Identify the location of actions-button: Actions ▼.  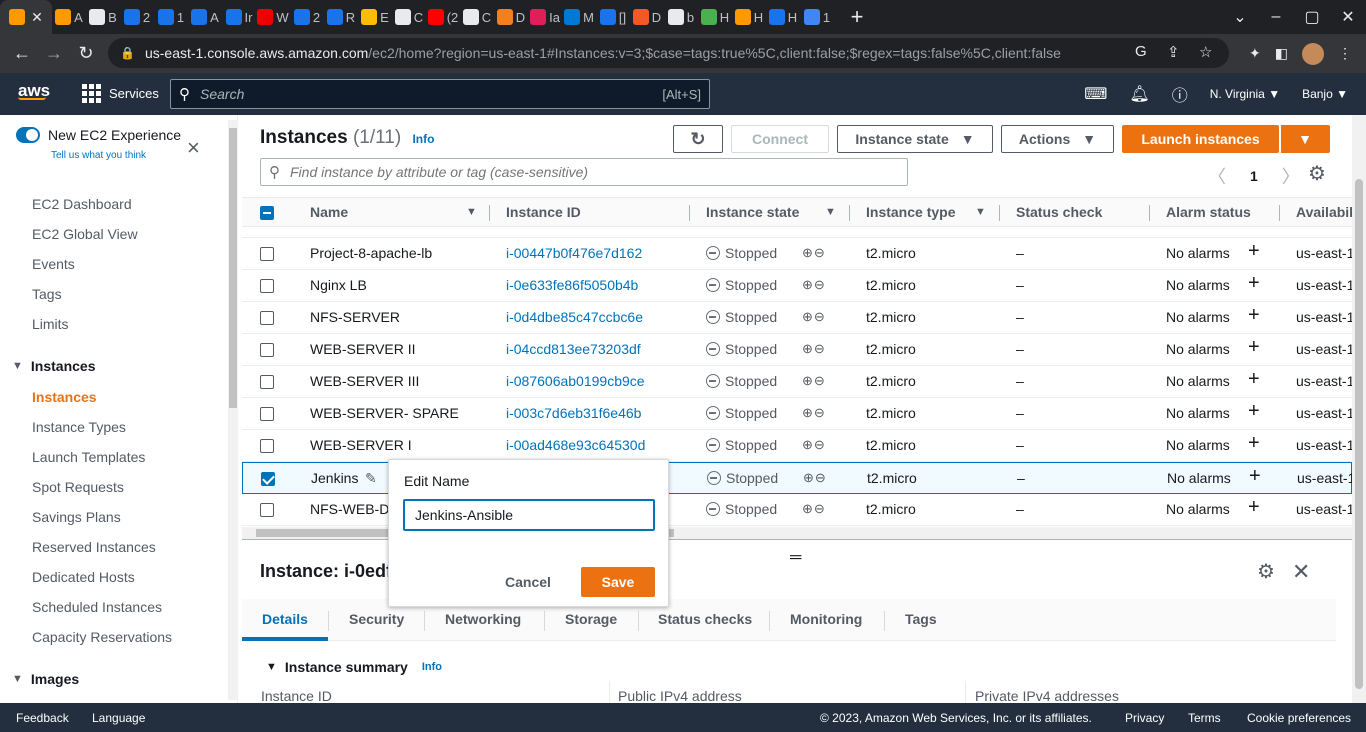
(1057, 139).